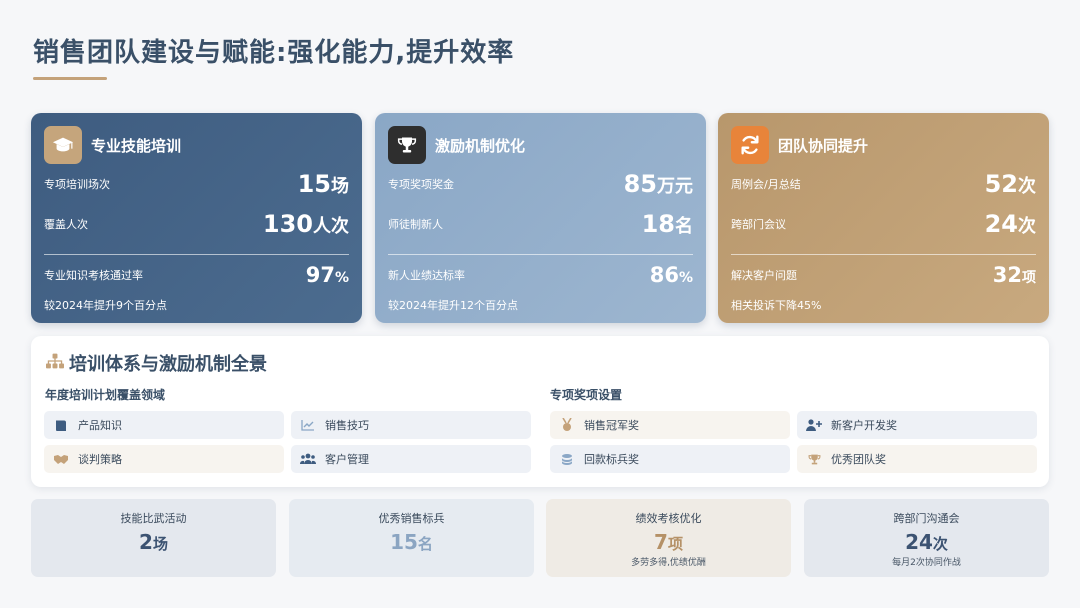 This screenshot has width=1080, height=608. Describe the element at coordinates (766, 184) in the screenshot. I see `metric-label: 周例会/月总结` at that location.